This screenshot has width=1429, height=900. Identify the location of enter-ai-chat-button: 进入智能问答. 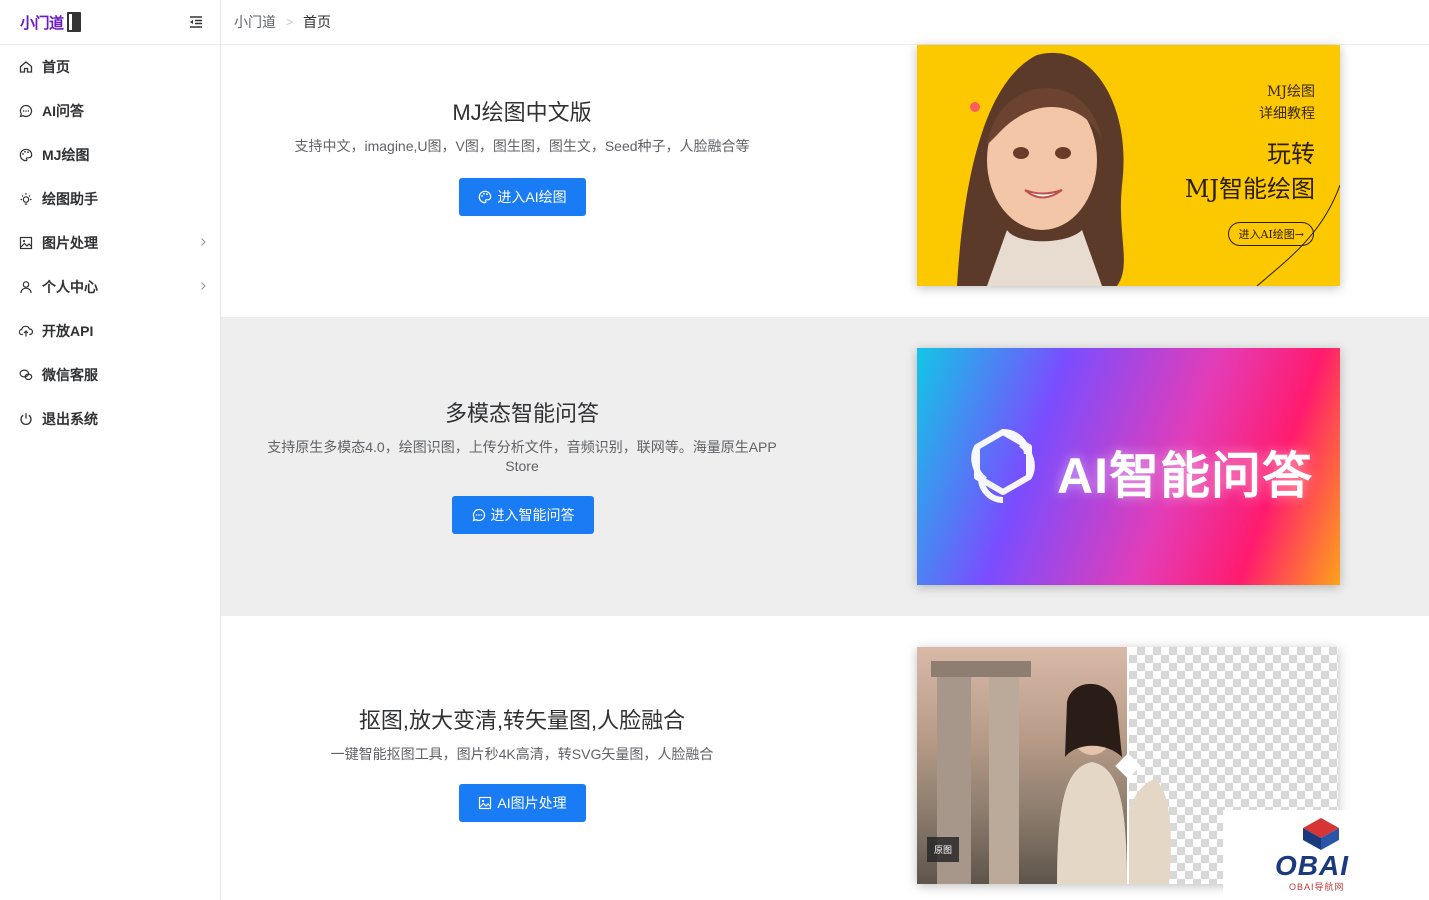
(523, 515).